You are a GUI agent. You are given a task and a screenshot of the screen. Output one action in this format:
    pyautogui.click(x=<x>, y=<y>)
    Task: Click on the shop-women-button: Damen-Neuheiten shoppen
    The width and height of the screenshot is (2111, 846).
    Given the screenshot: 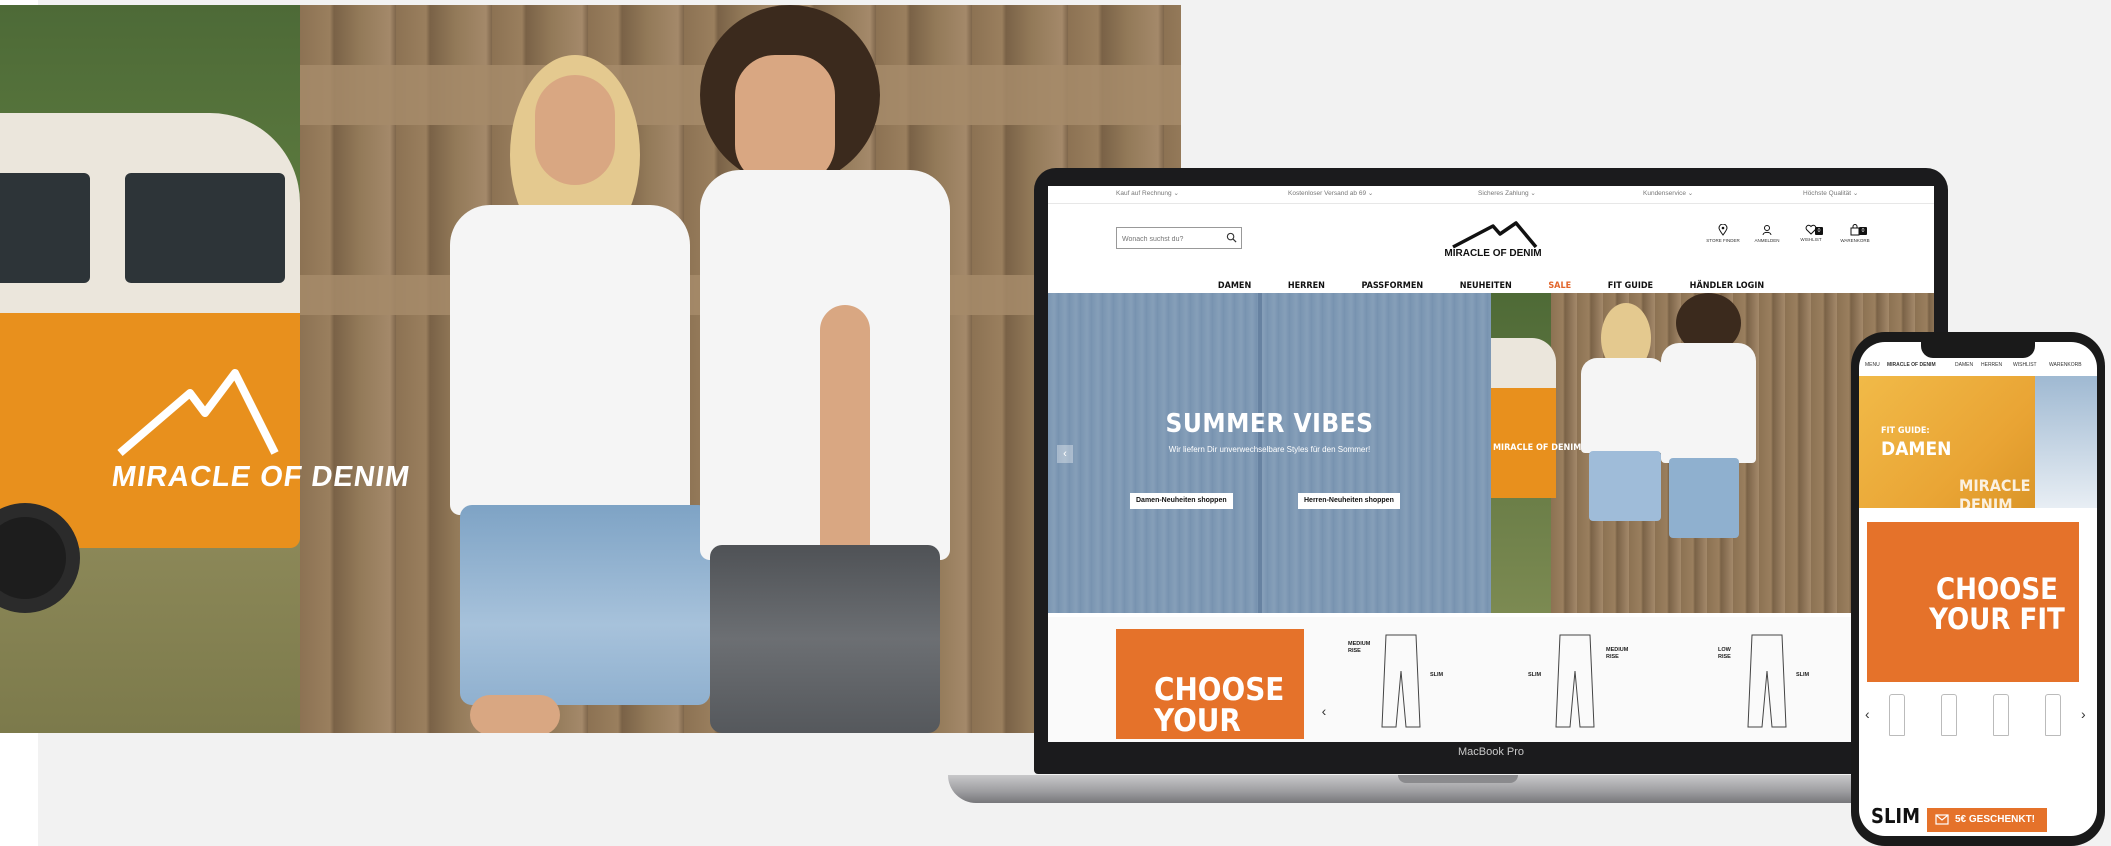 What is the action you would take?
    pyautogui.click(x=1181, y=501)
    